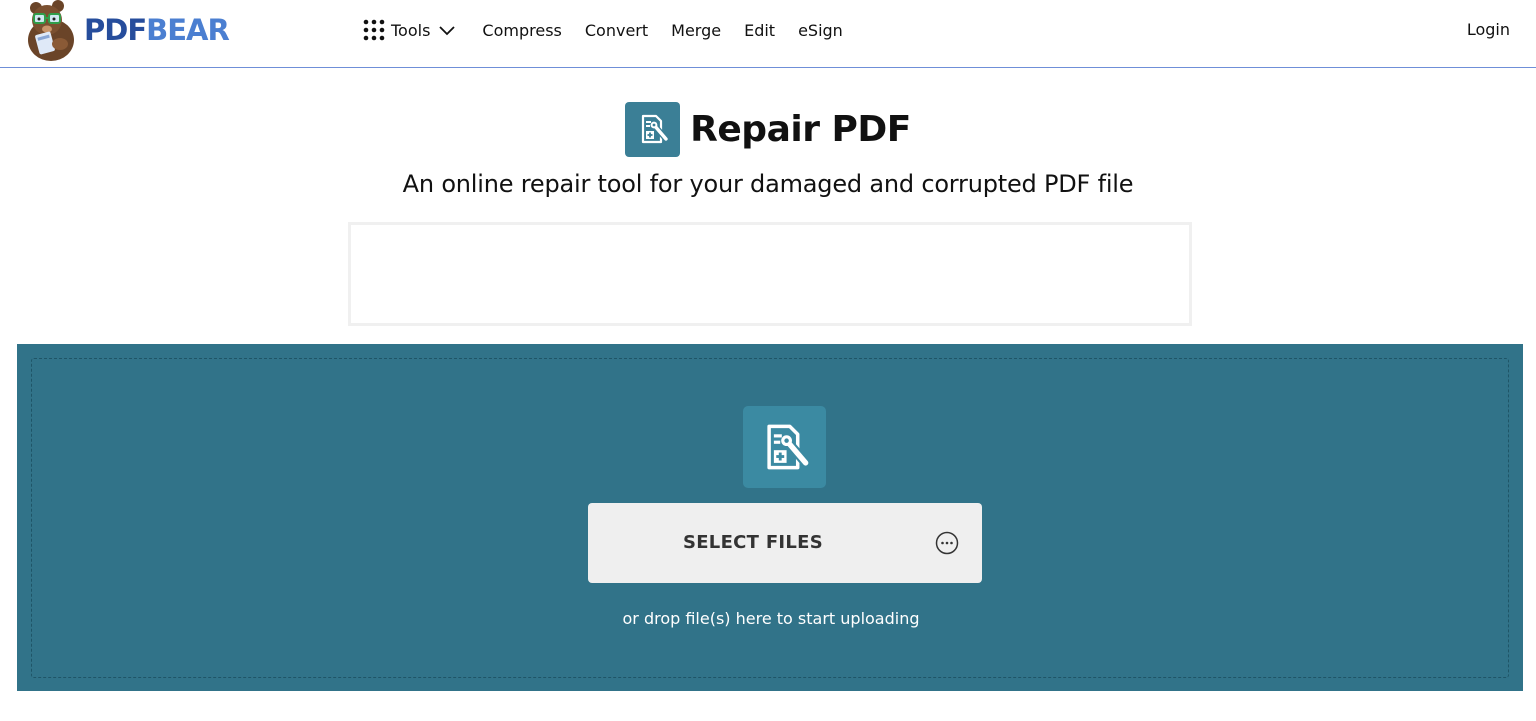  Describe the element at coordinates (696, 30) in the screenshot. I see `nav-merge: Merge` at that location.